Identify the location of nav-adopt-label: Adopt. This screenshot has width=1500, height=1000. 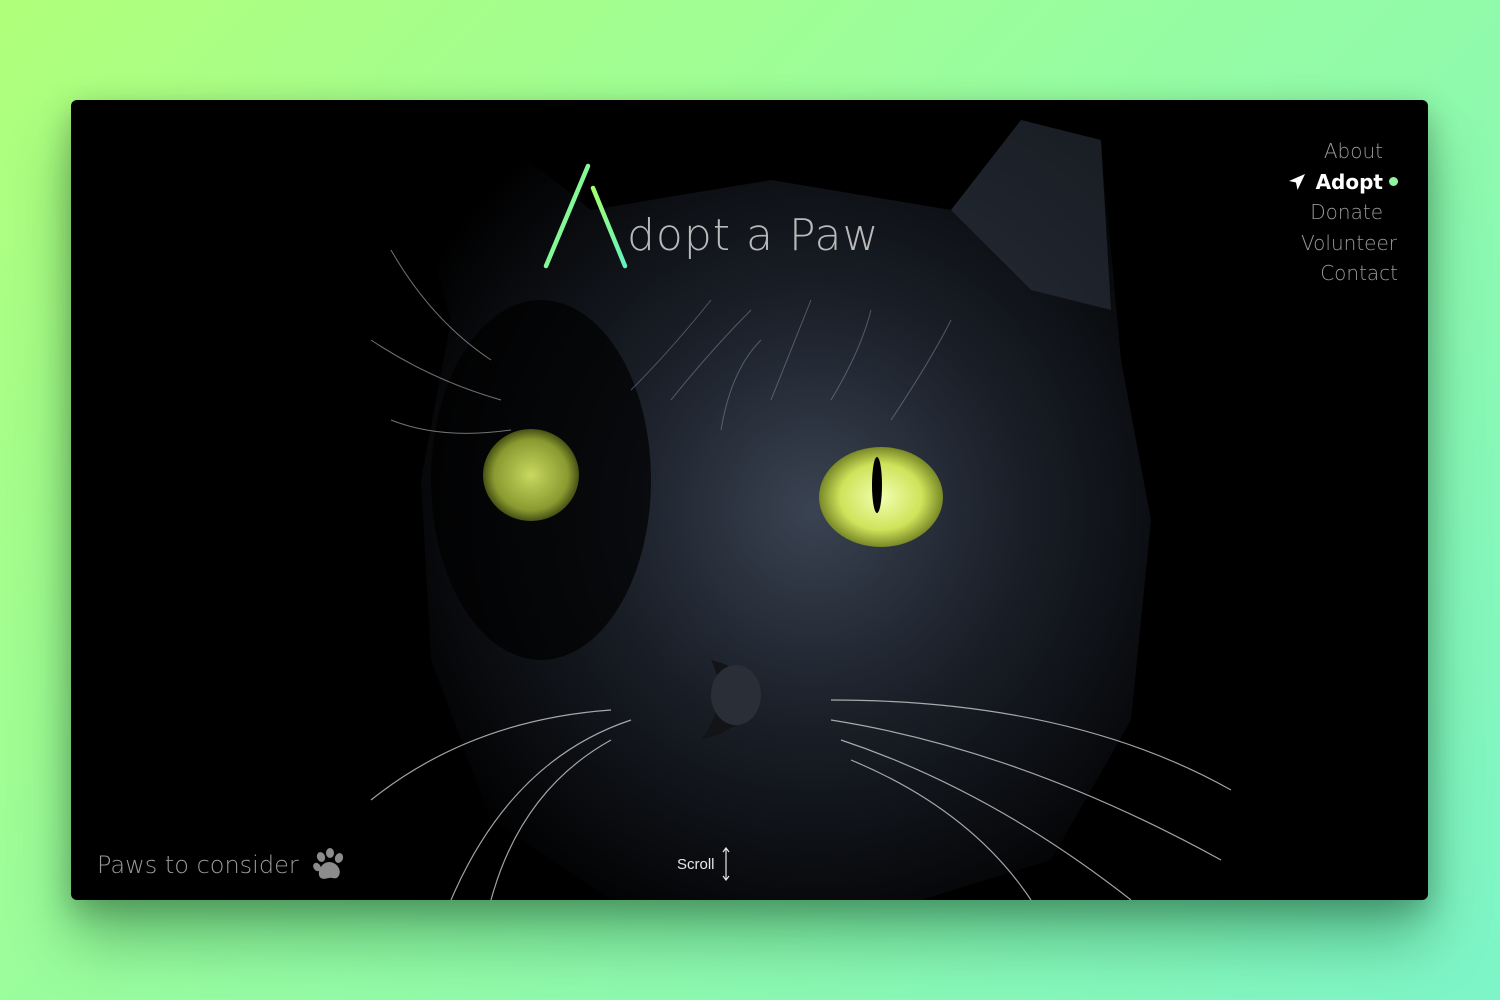
(1349, 181).